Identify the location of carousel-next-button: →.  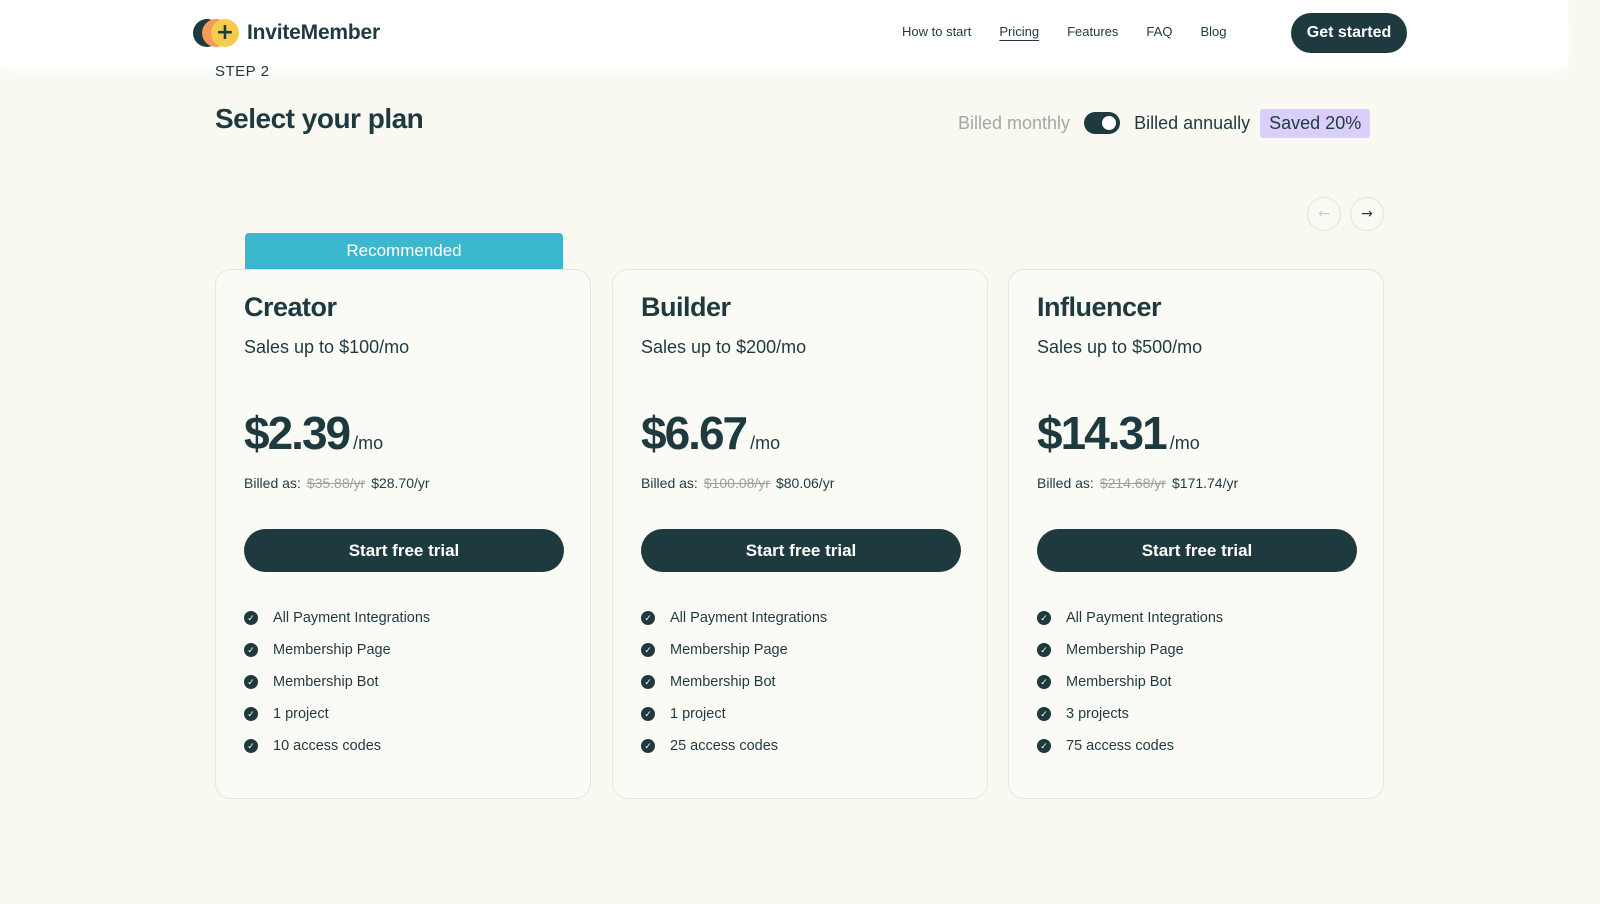
(1367, 214).